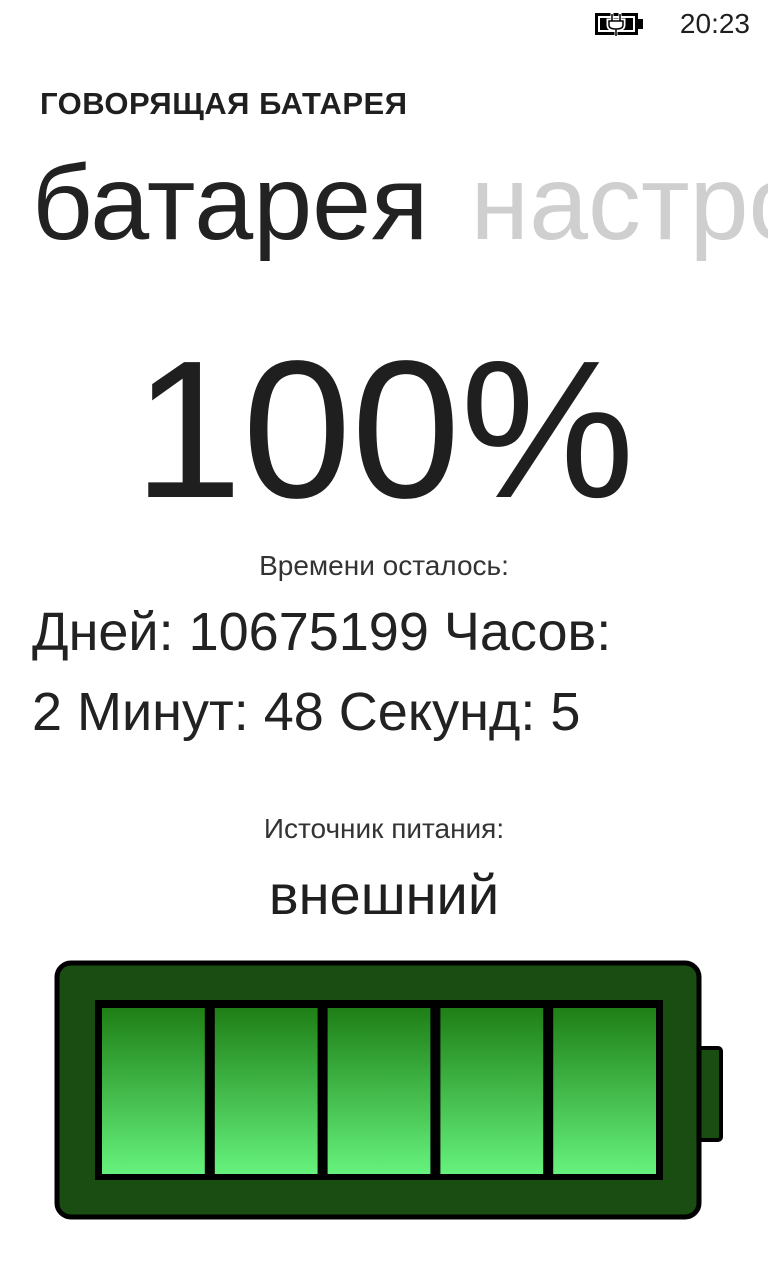  Describe the element at coordinates (384, 24) in the screenshot. I see `status-bar: 20:23` at that location.